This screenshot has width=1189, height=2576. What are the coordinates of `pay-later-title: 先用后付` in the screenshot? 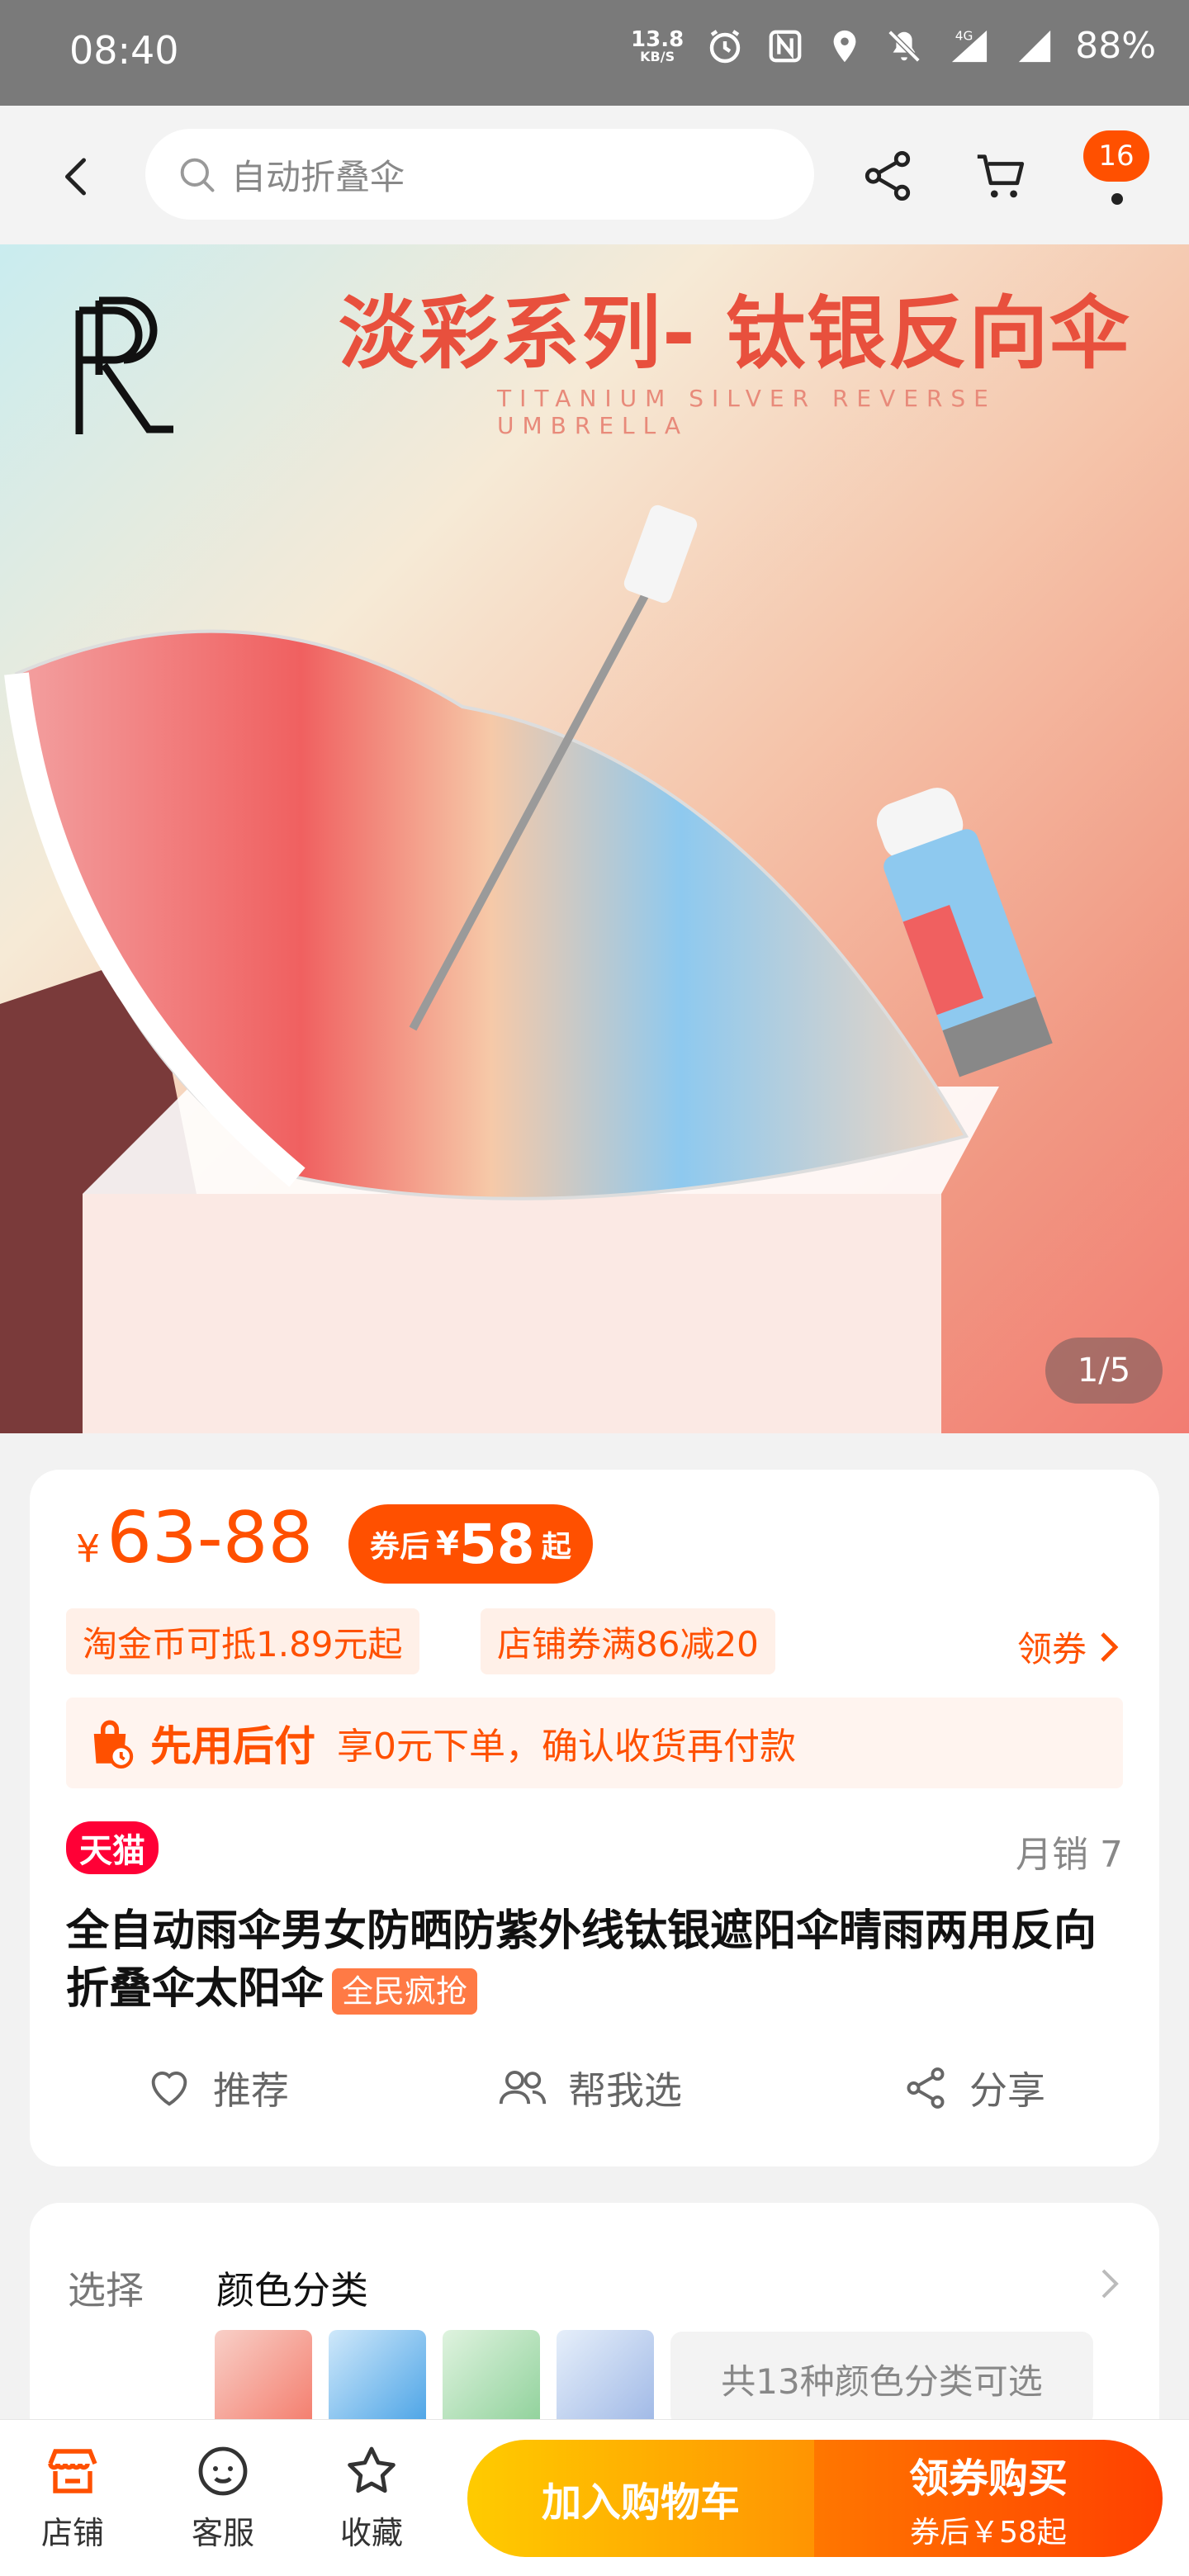 It's located at (232, 1746).